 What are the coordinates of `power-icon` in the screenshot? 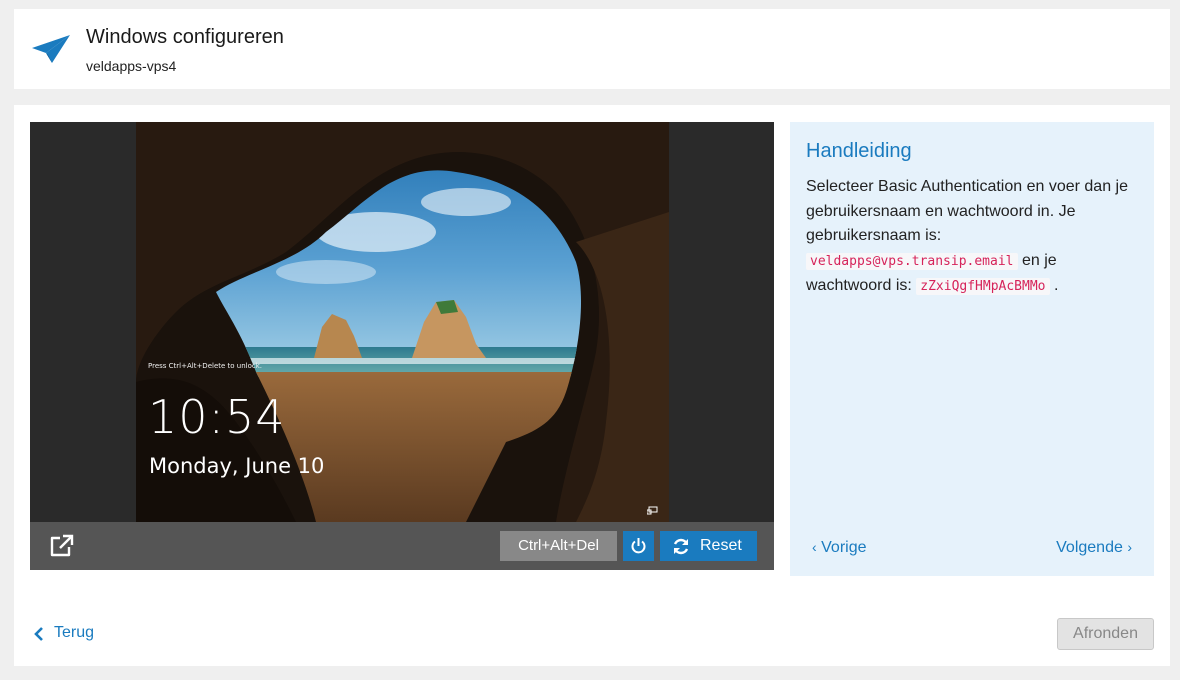 It's located at (638, 546).